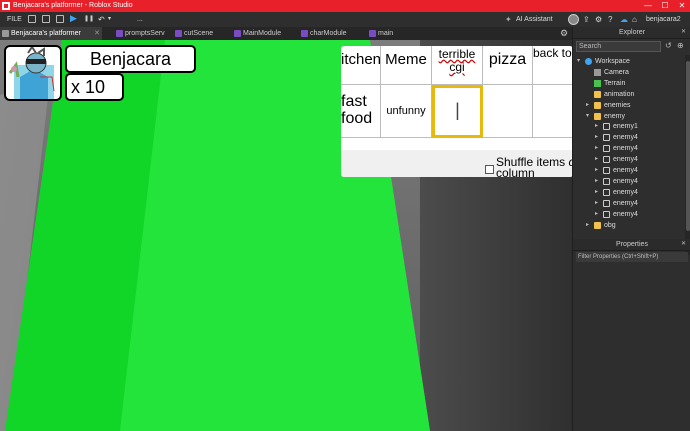 The height and width of the screenshot is (431, 690). Describe the element at coordinates (109, 19) in the screenshot. I see `undo-history-chevron-icon: ▾` at that location.